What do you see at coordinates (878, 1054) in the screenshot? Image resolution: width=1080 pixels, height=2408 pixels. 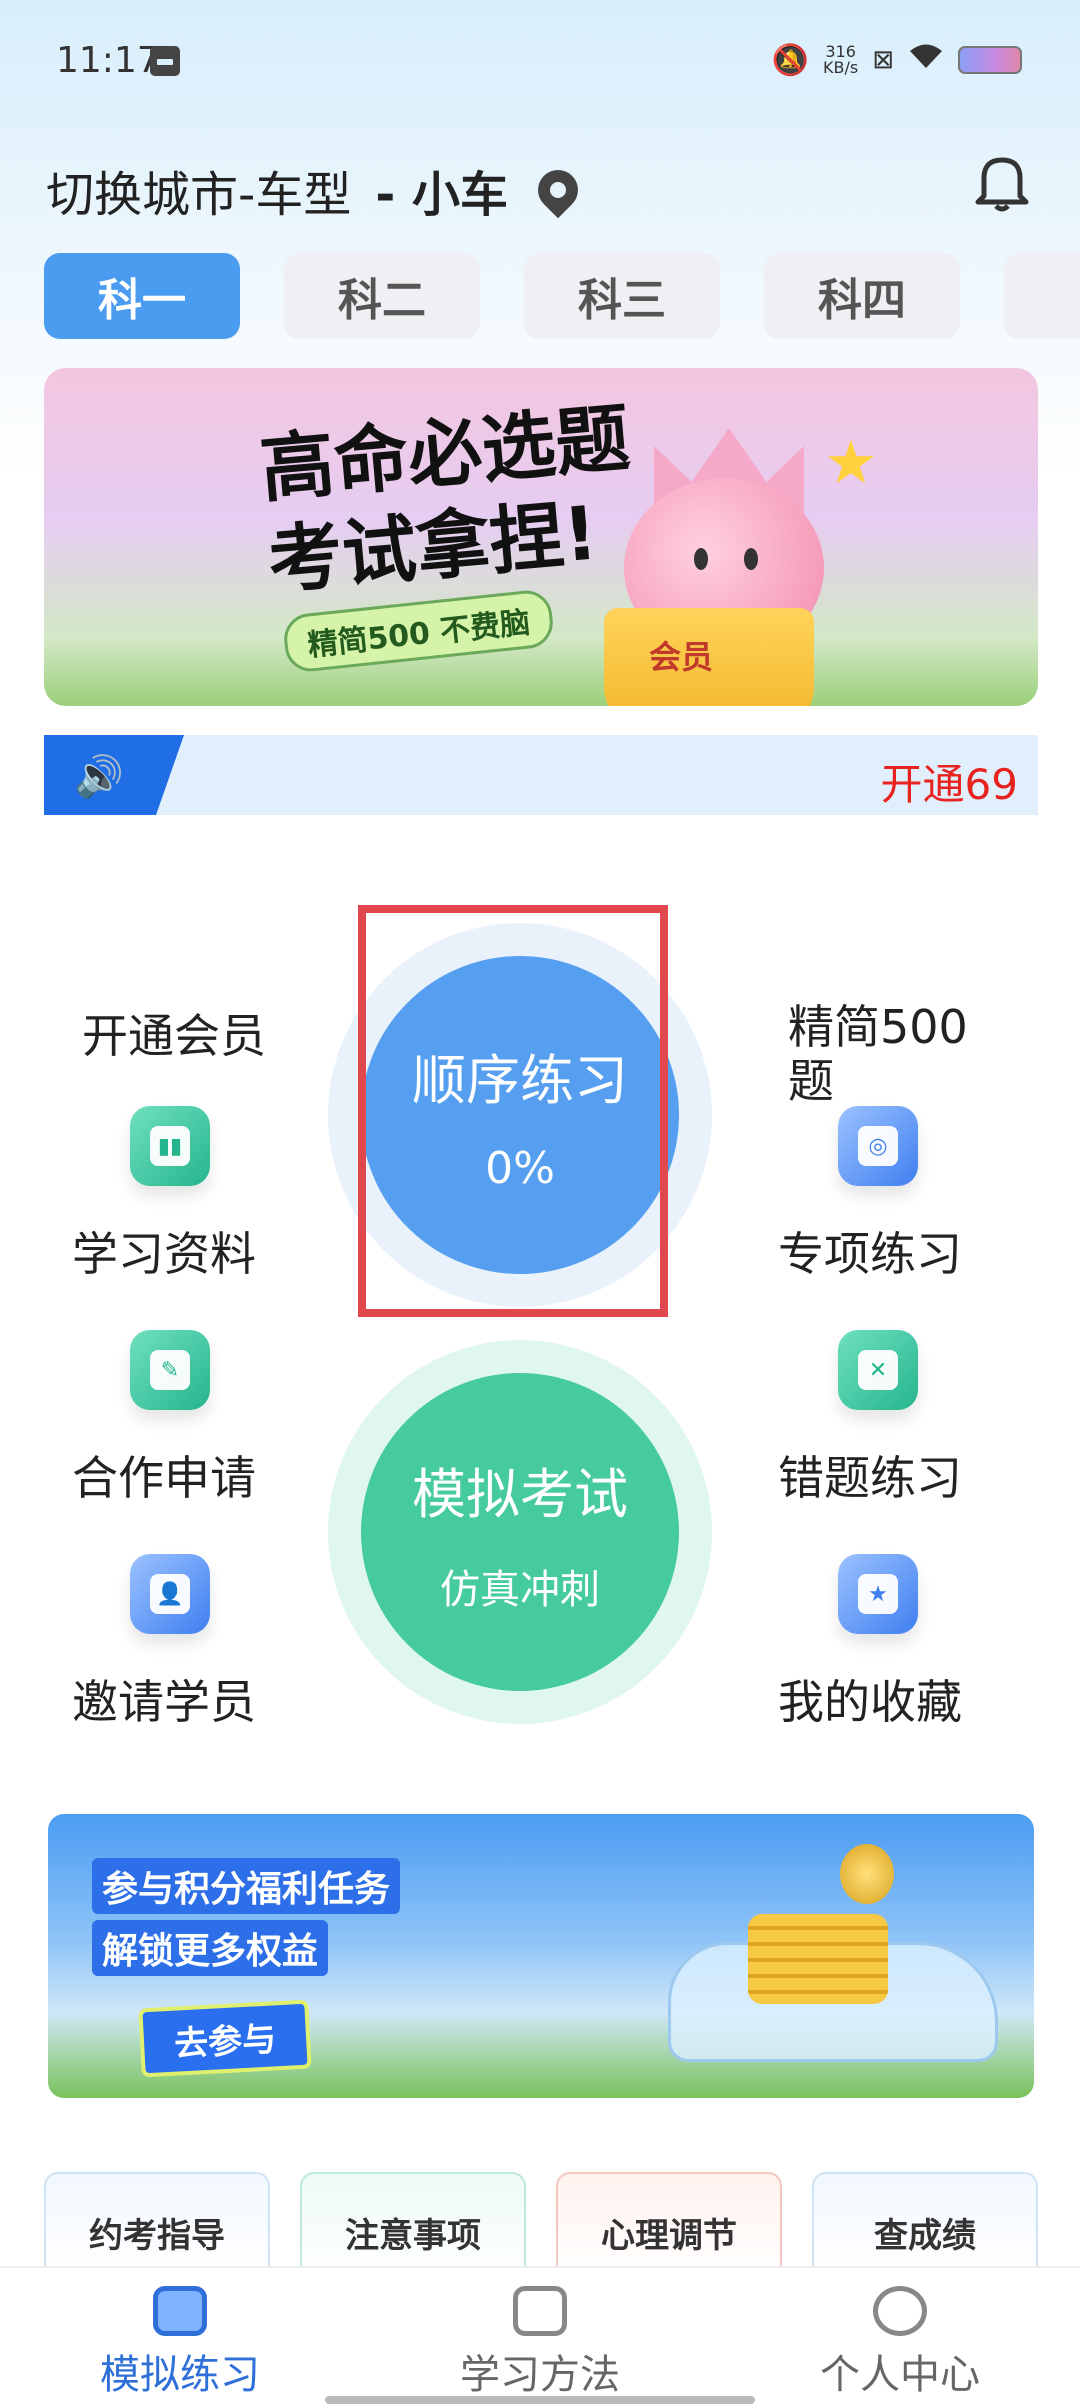 I see `grid-streamlined-500: 精简500 题` at bounding box center [878, 1054].